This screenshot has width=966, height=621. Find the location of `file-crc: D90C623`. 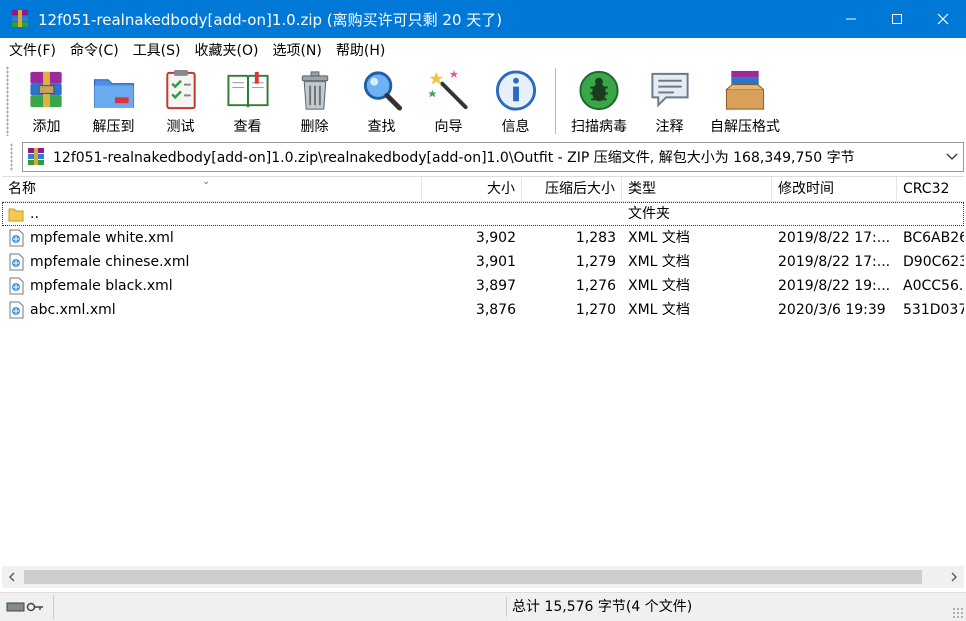

file-crc: D90C623 is located at coordinates (933, 262).